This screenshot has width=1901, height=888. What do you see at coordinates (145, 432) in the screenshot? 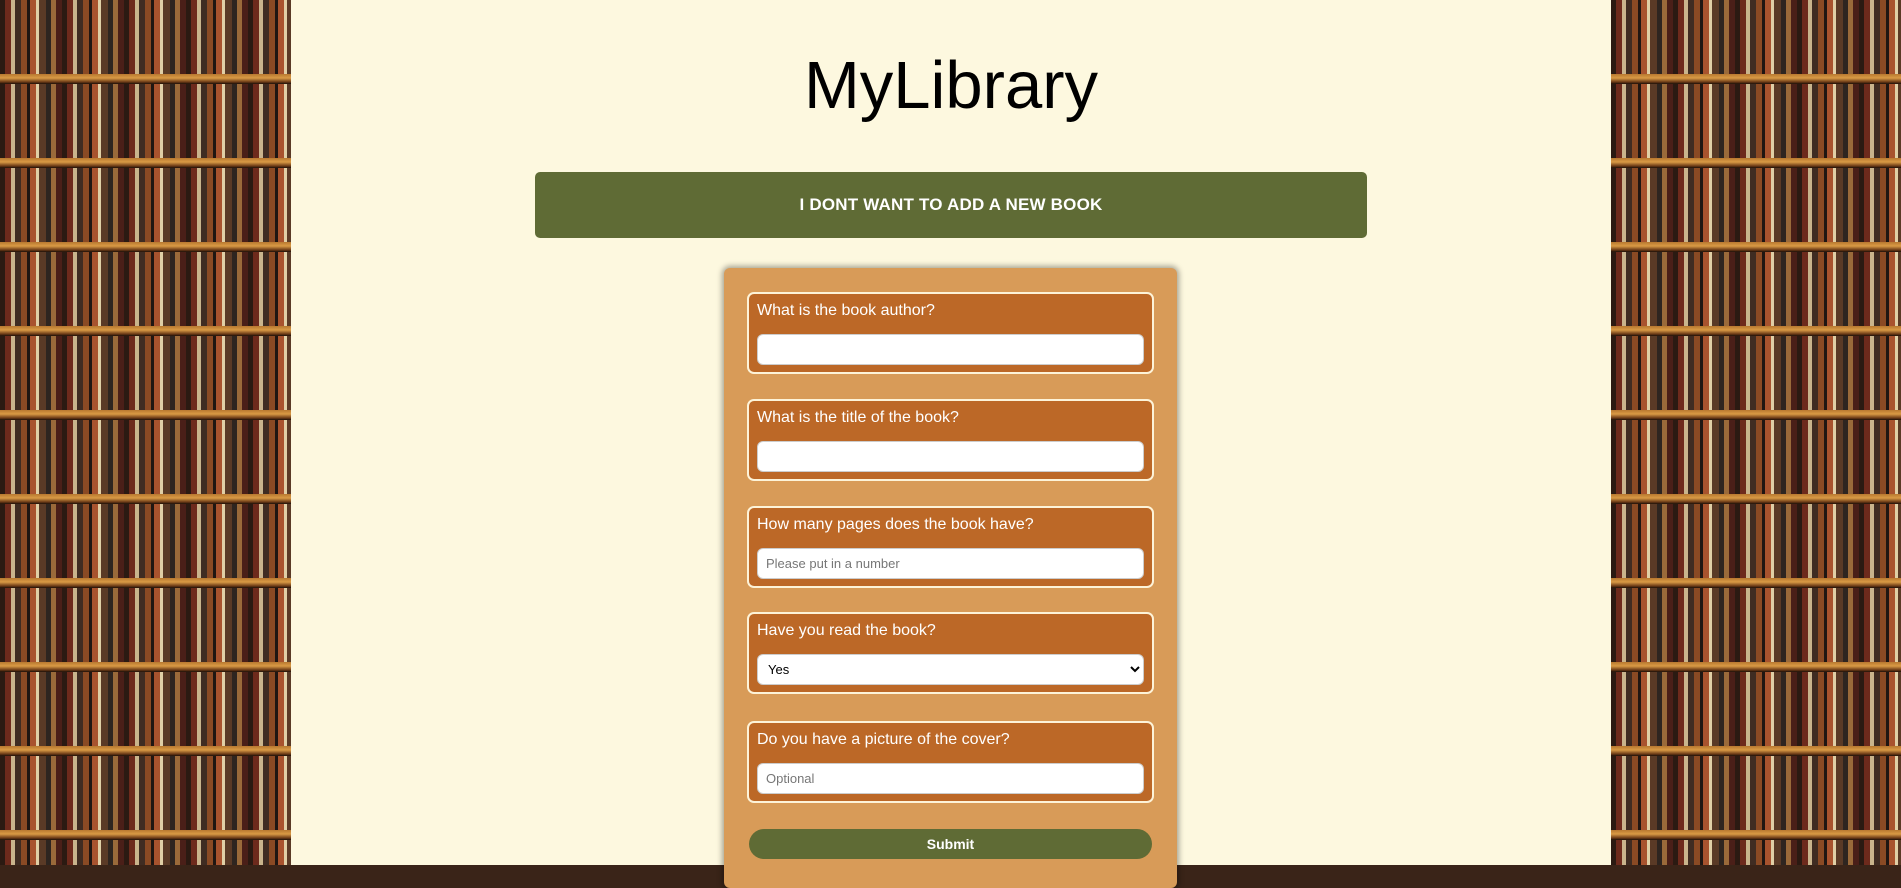
I see `bookshelf-background-left` at bounding box center [145, 432].